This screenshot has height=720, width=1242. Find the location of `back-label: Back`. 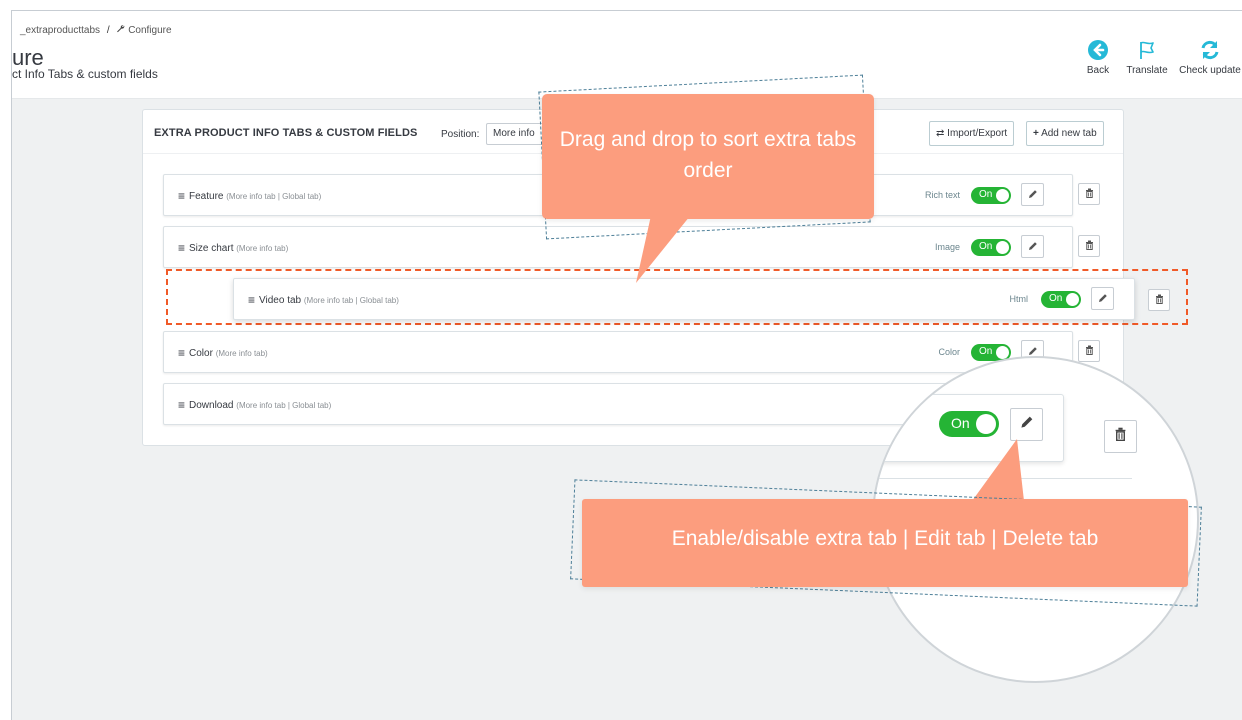

back-label: Back is located at coordinates (1098, 70).